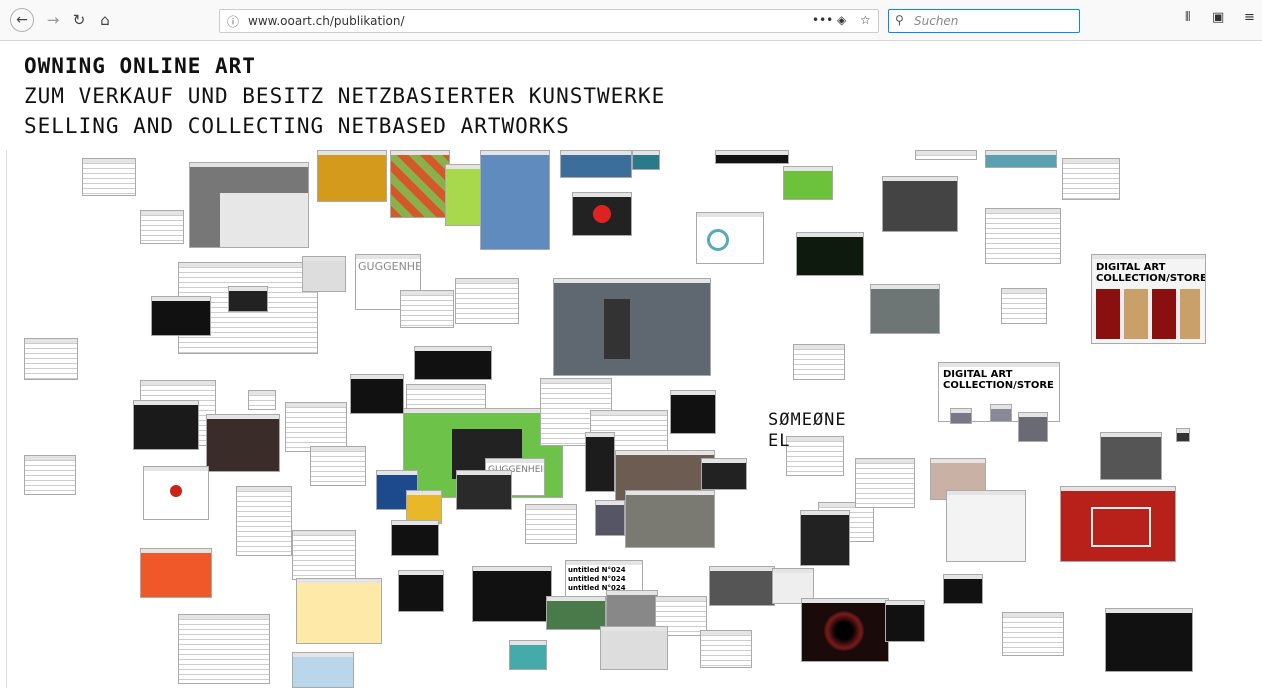 The width and height of the screenshot is (1262, 688). What do you see at coordinates (1218, 17) in the screenshot?
I see `sidebar-icon: ▣` at bounding box center [1218, 17].